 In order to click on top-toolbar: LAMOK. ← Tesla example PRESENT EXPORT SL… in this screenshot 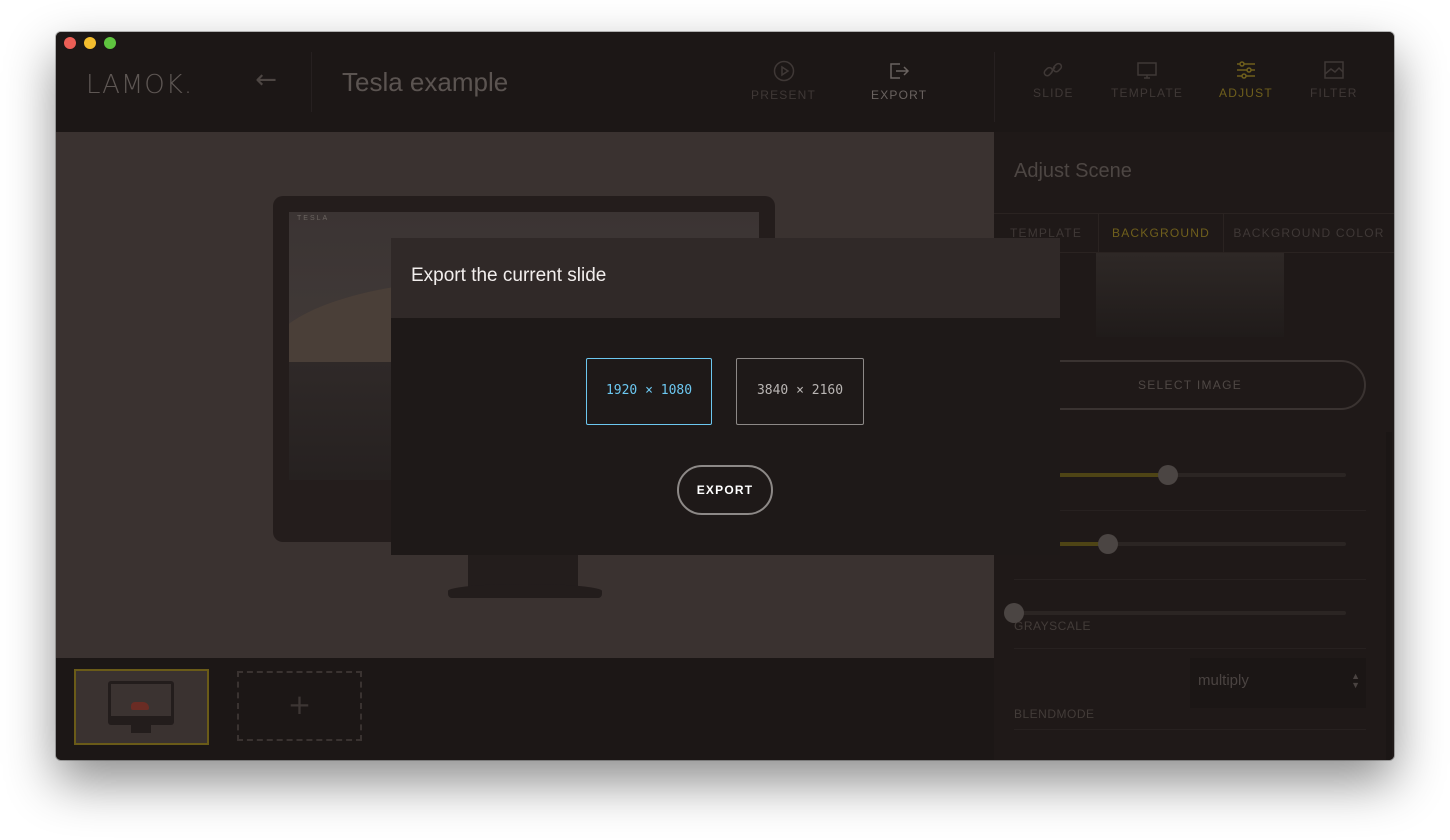, I will do `click(725, 82)`.